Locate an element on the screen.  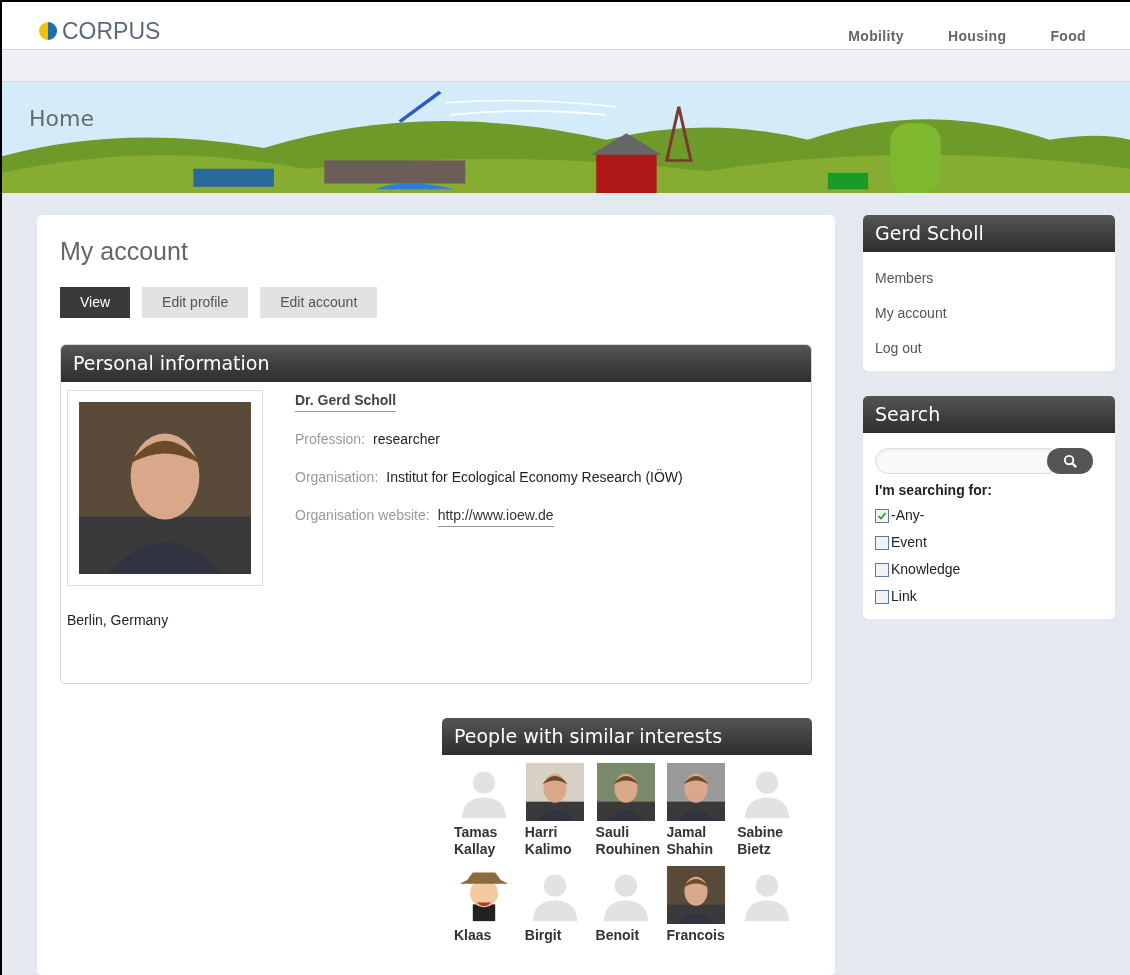
page-title: My account is located at coordinates (124, 251).